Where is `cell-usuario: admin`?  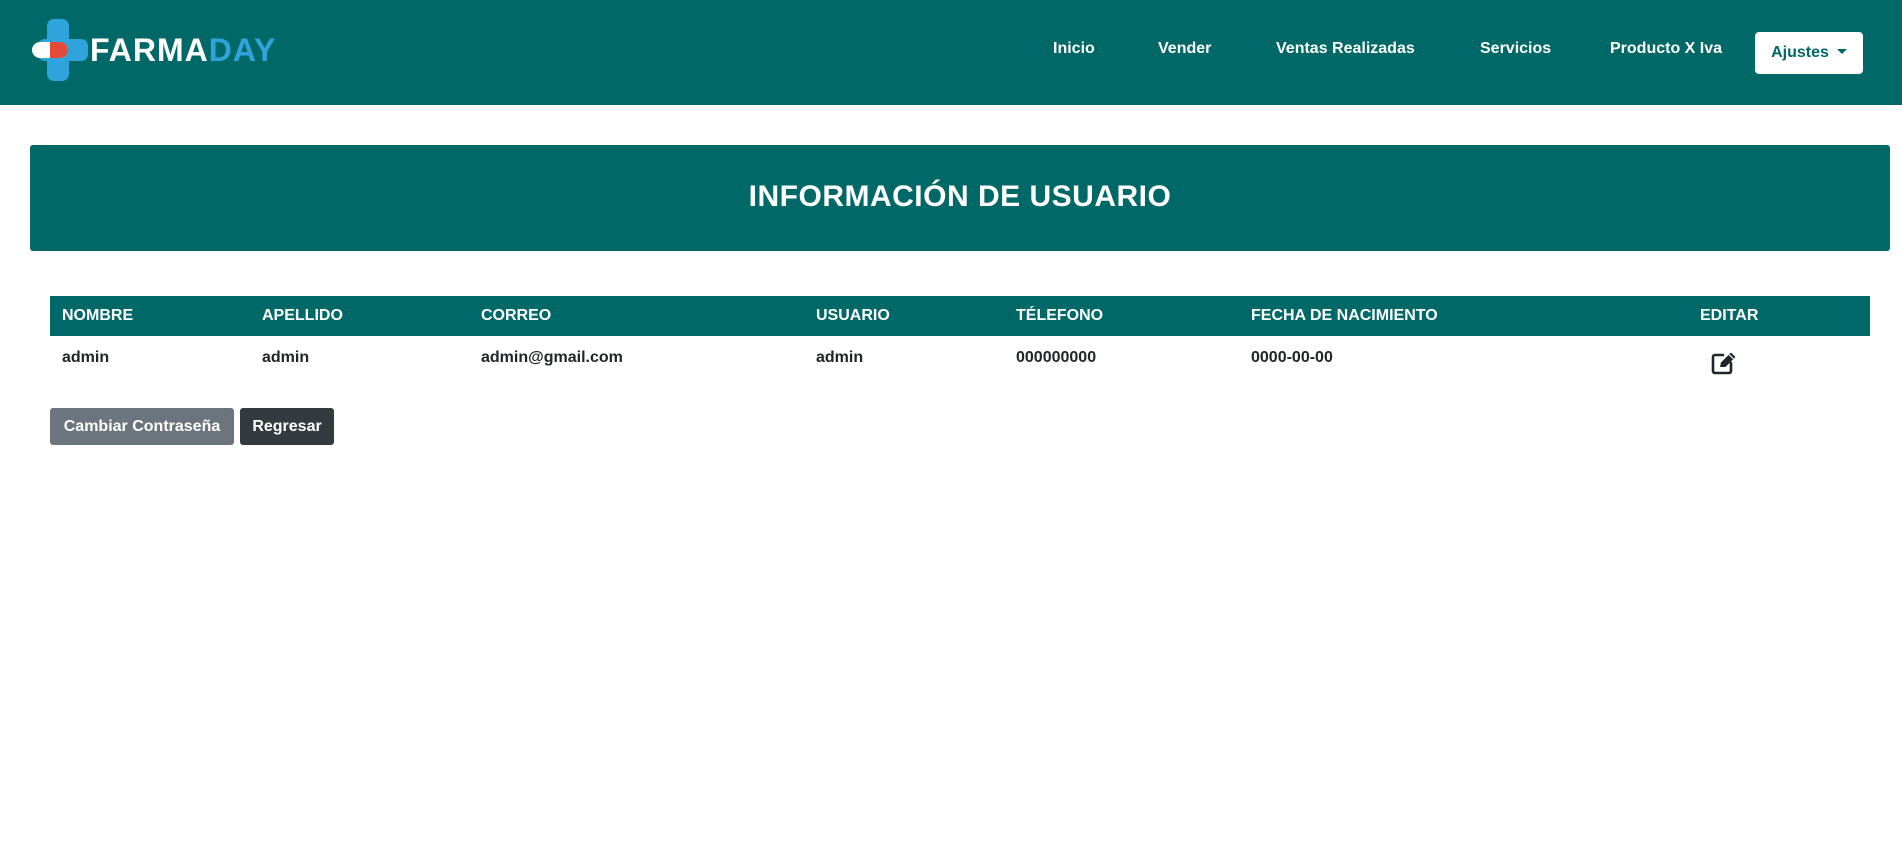 cell-usuario: admin is located at coordinates (840, 357).